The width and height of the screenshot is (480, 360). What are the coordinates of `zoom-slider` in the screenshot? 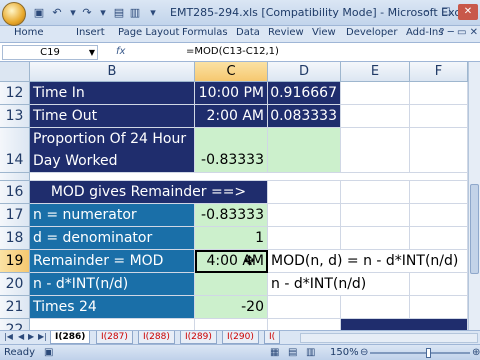 It's located at (420, 353).